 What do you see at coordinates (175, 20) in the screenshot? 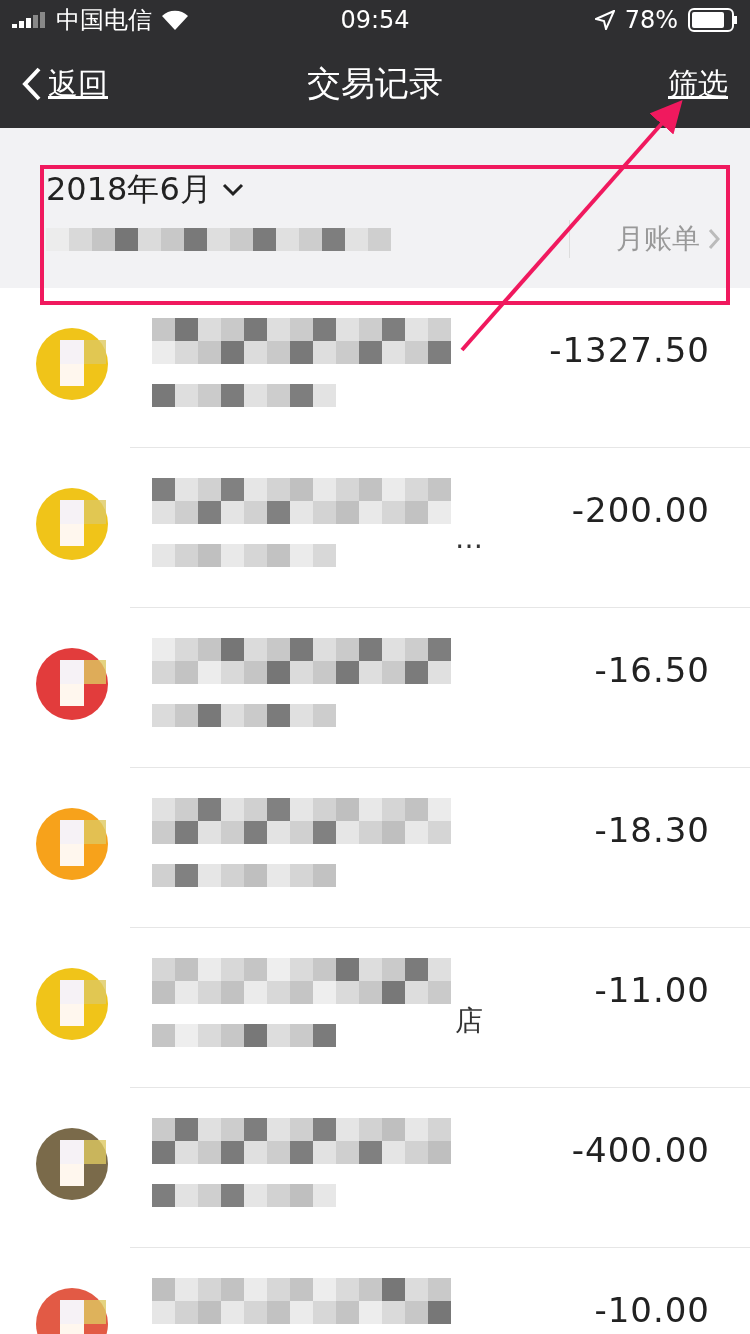
I see `wifi-icon` at bounding box center [175, 20].